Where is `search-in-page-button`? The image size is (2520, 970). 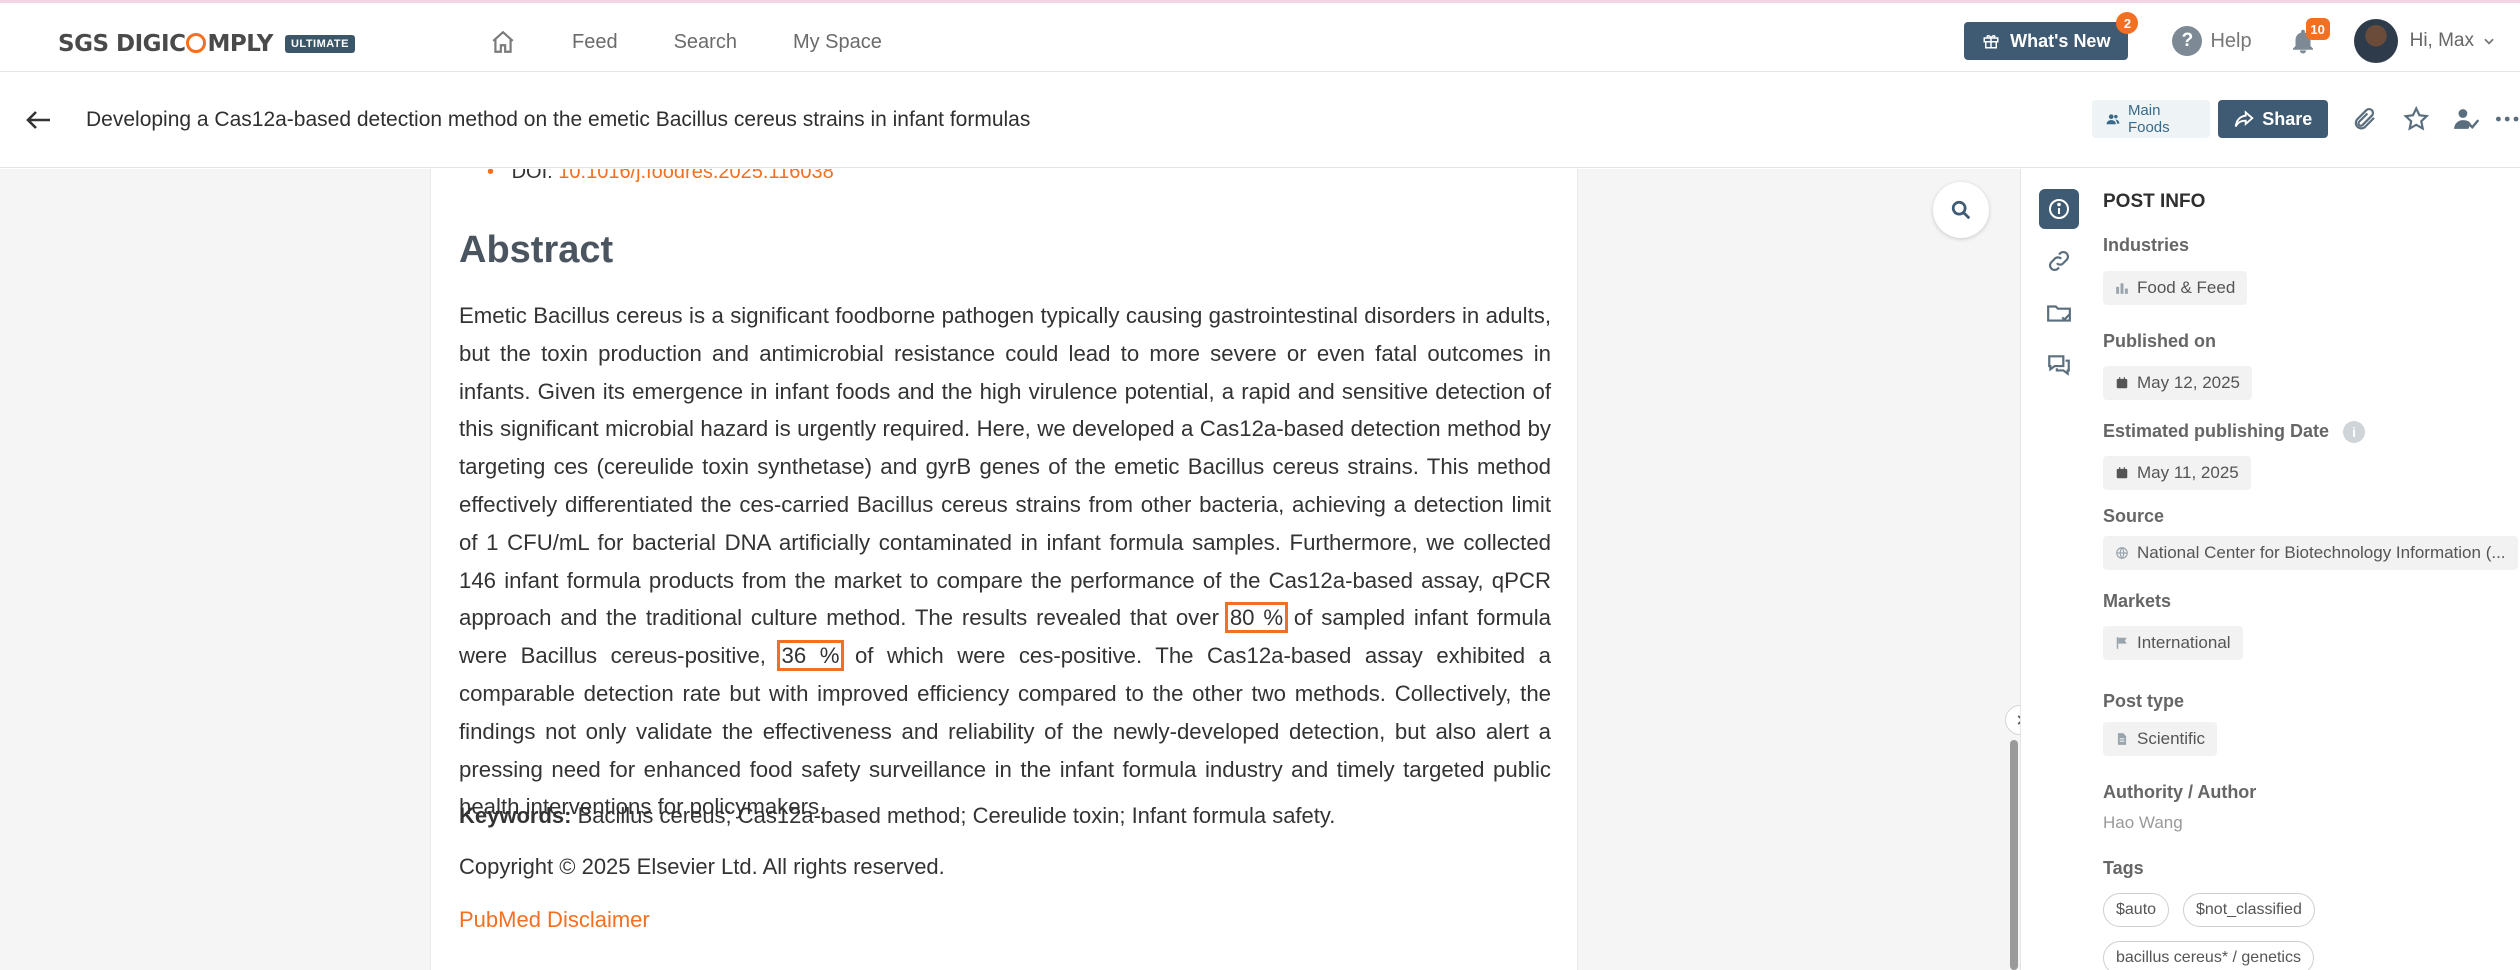
search-in-page-button is located at coordinates (1961, 210).